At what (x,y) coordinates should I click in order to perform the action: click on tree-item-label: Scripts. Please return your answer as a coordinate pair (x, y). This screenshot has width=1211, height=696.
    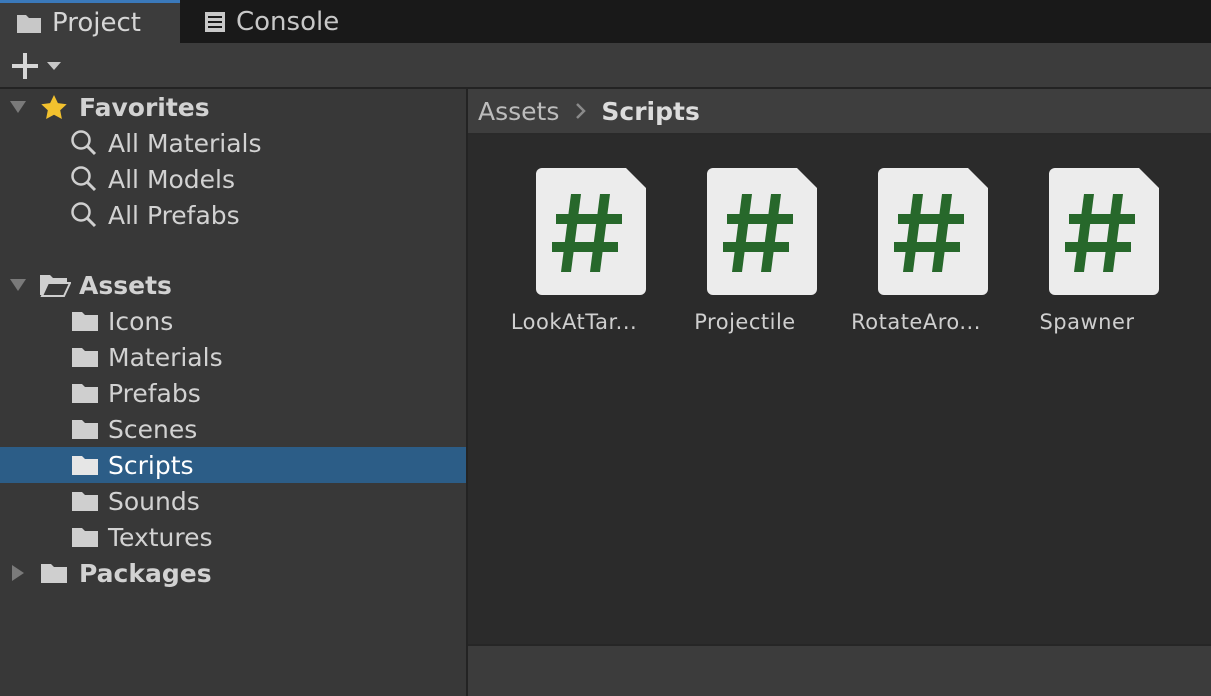
    Looking at the image, I should click on (151, 465).